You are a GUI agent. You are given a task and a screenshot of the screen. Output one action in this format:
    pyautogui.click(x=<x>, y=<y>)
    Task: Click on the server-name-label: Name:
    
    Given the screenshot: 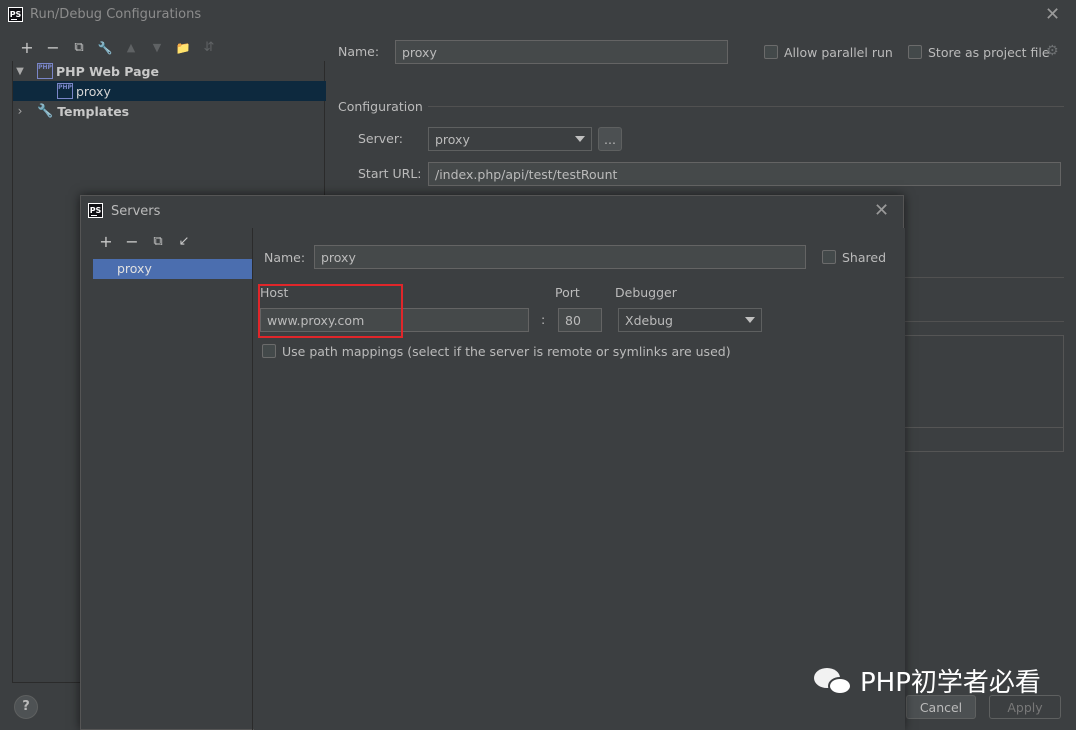 What is the action you would take?
    pyautogui.click(x=285, y=257)
    